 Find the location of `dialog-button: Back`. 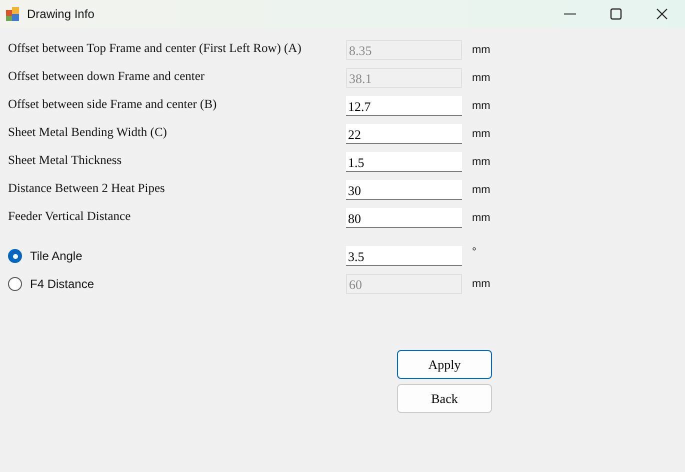

dialog-button: Back is located at coordinates (444, 398).